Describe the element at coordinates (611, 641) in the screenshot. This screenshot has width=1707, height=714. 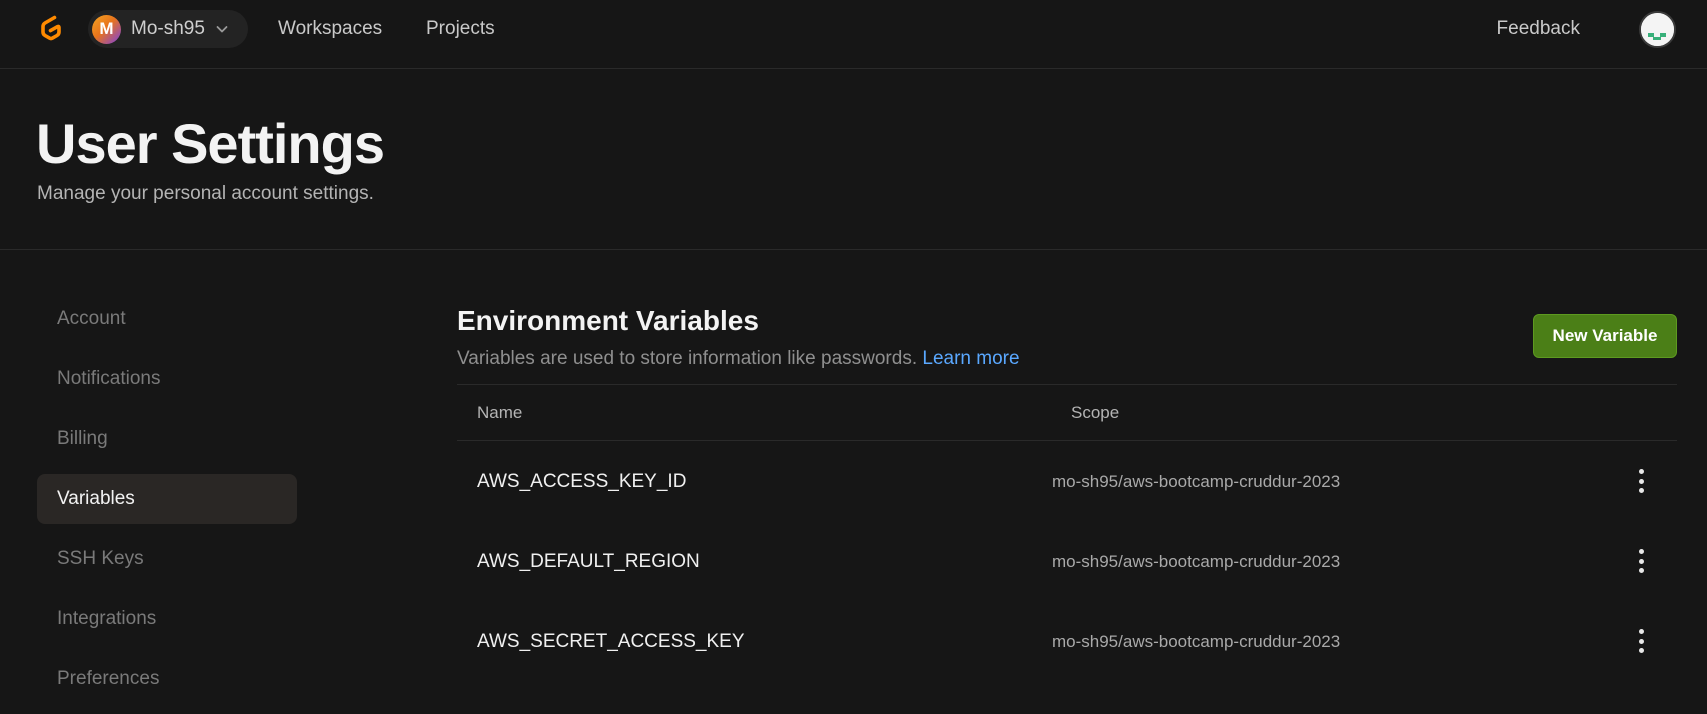
I see `variable-name: AWS_SECRET_ACCESS_KEY` at that location.